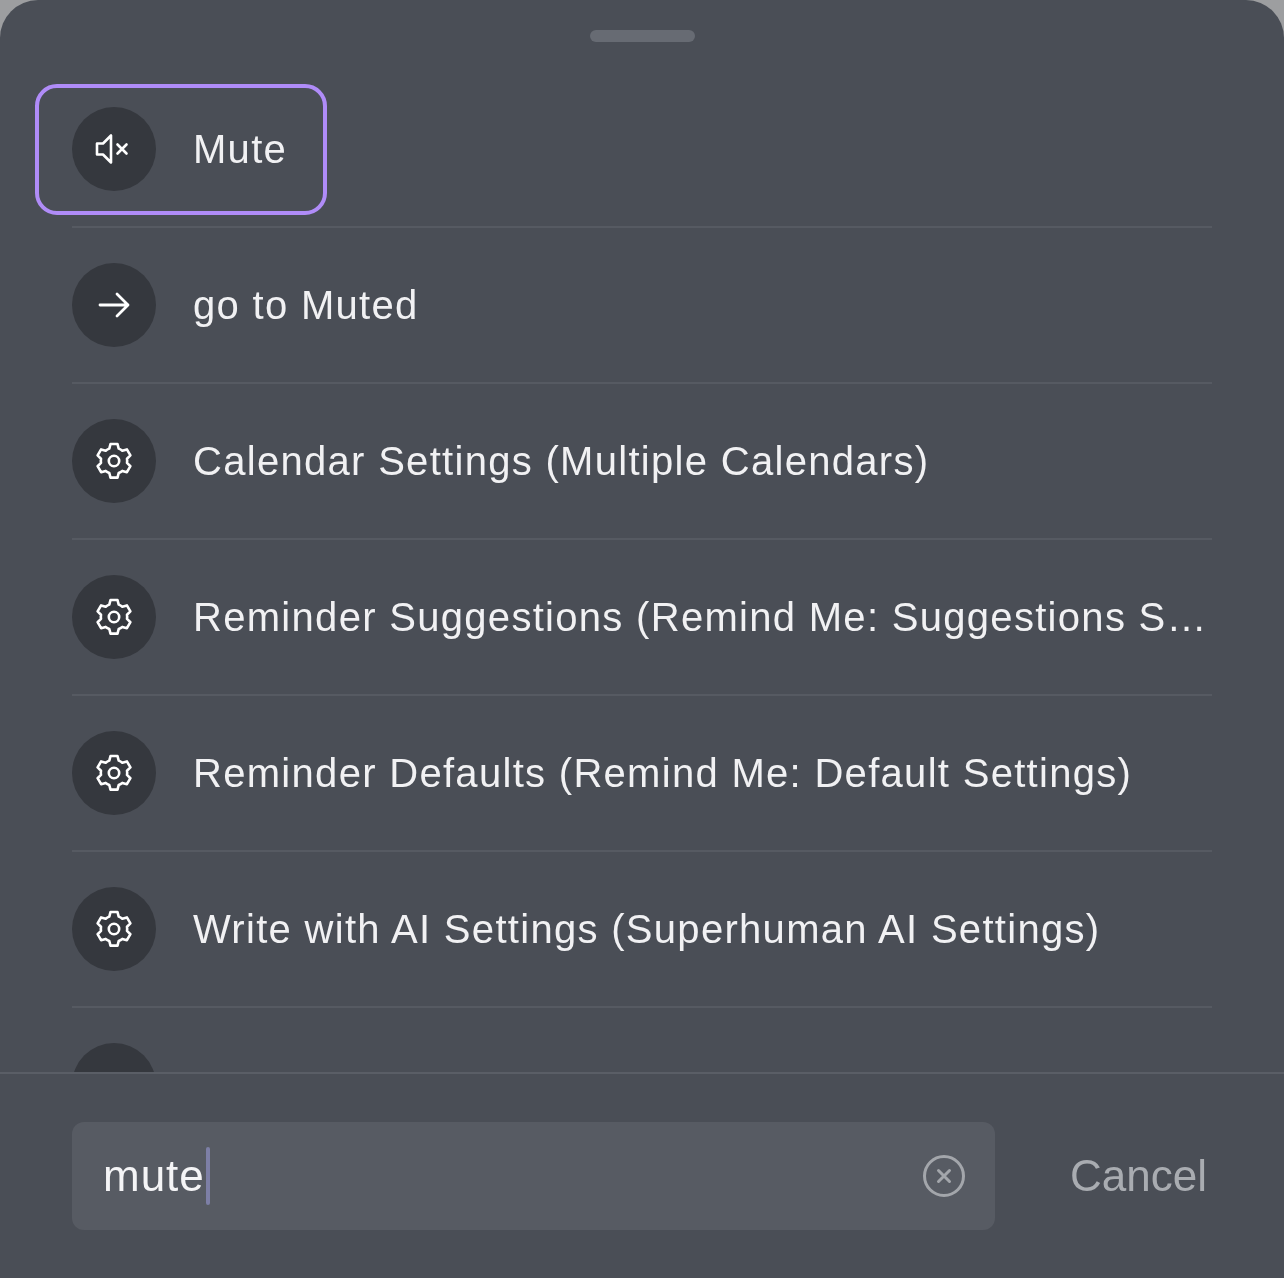  What do you see at coordinates (181, 149) in the screenshot?
I see `command-item: Mute` at bounding box center [181, 149].